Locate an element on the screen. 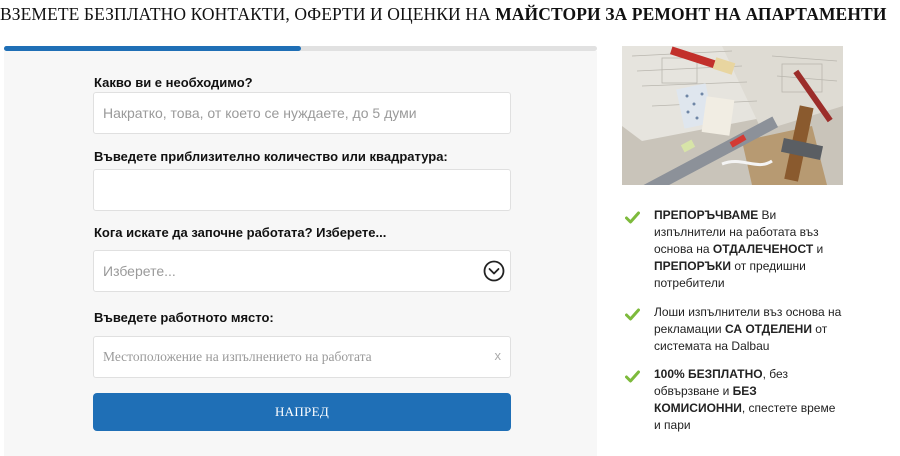 This screenshot has width=900, height=456. need-input is located at coordinates (302, 113).